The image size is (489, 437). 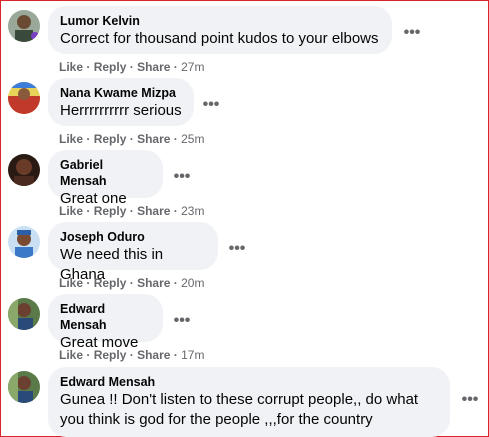 What do you see at coordinates (121, 93) in the screenshot?
I see `comment-author: Nana Kwame Mizpa` at bounding box center [121, 93].